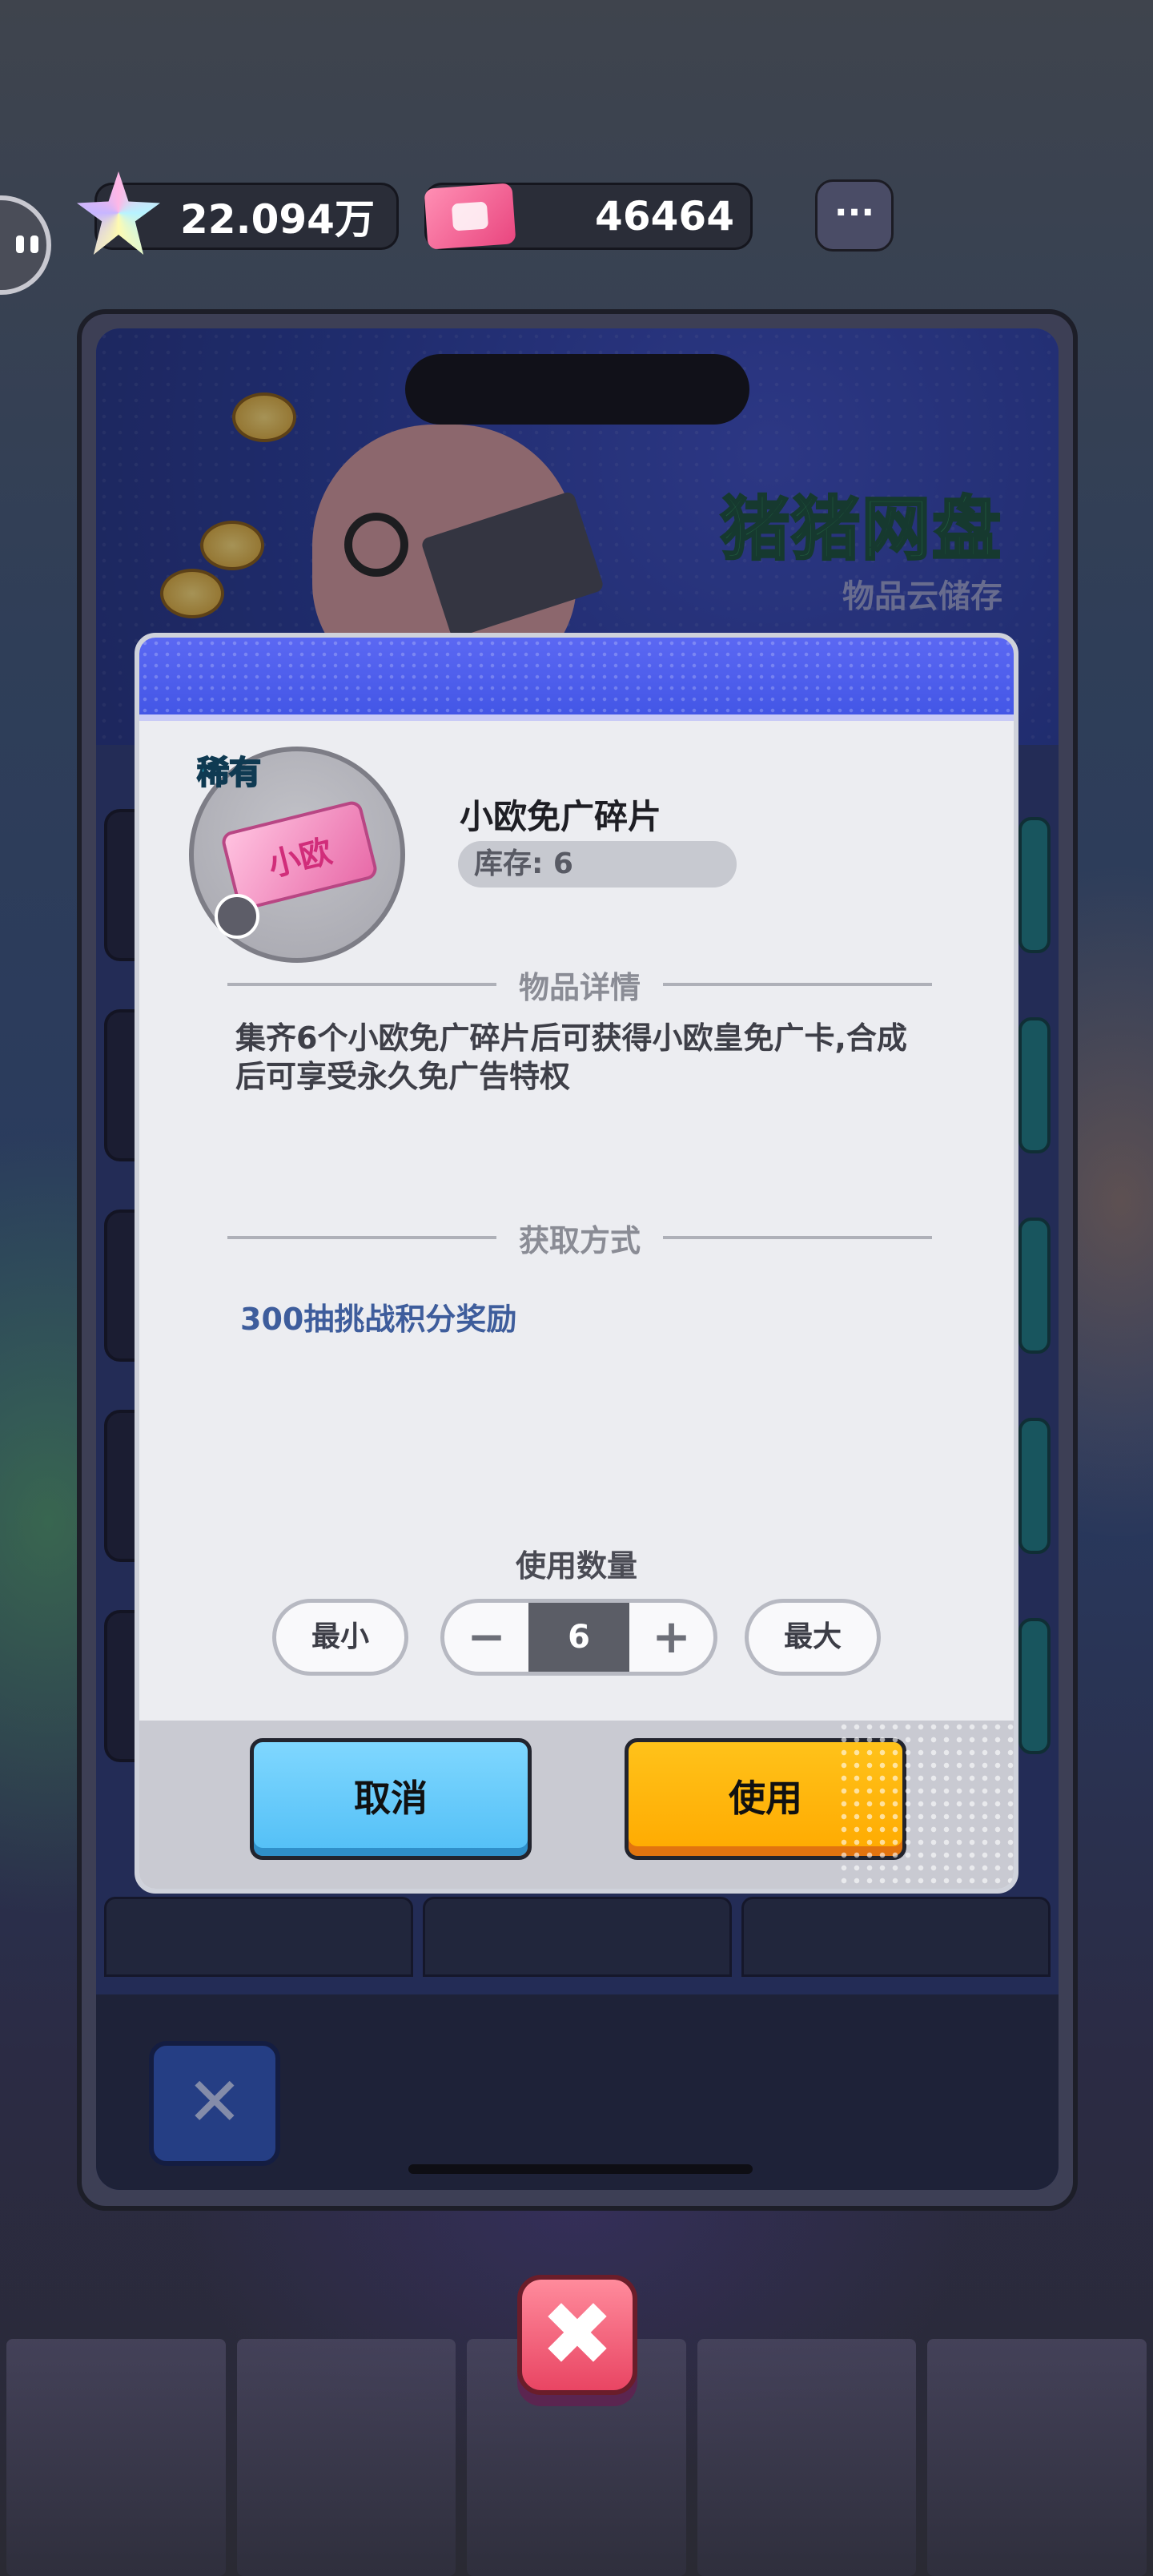  What do you see at coordinates (576, 679) in the screenshot?
I see `modal-header` at bounding box center [576, 679].